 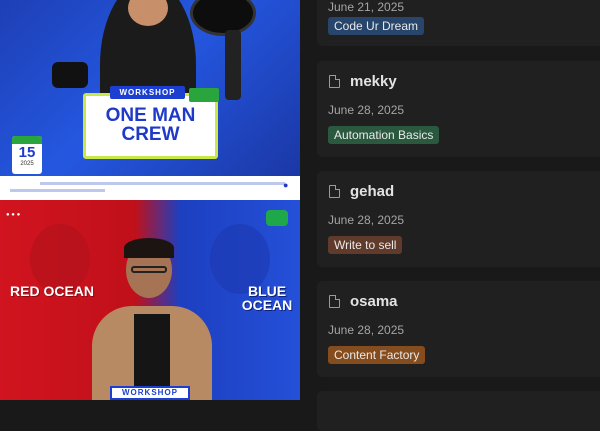 What do you see at coordinates (267, 298) in the screenshot?
I see `blue-ocean-heading: BLUE OCEAN` at bounding box center [267, 298].